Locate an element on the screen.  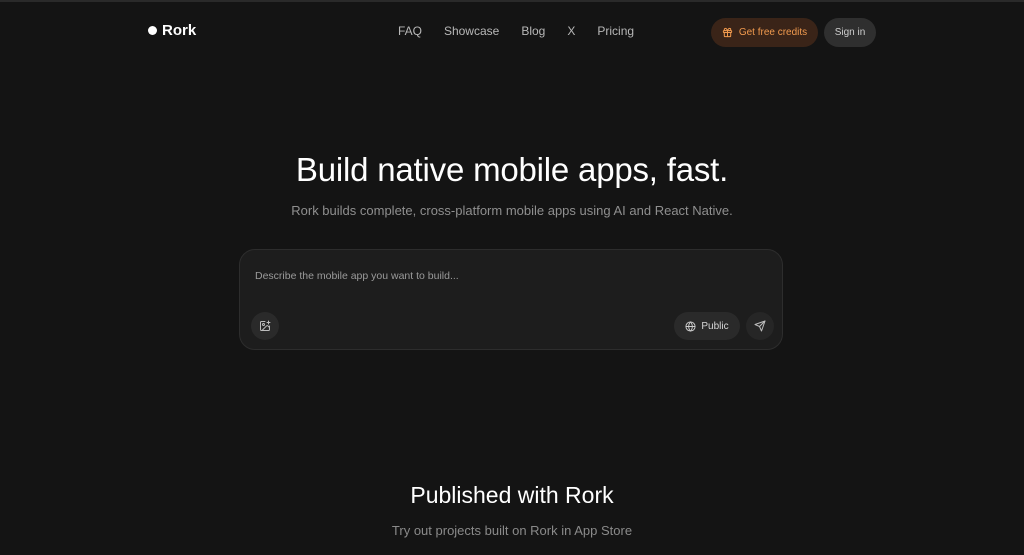
attach-image-button is located at coordinates (265, 326).